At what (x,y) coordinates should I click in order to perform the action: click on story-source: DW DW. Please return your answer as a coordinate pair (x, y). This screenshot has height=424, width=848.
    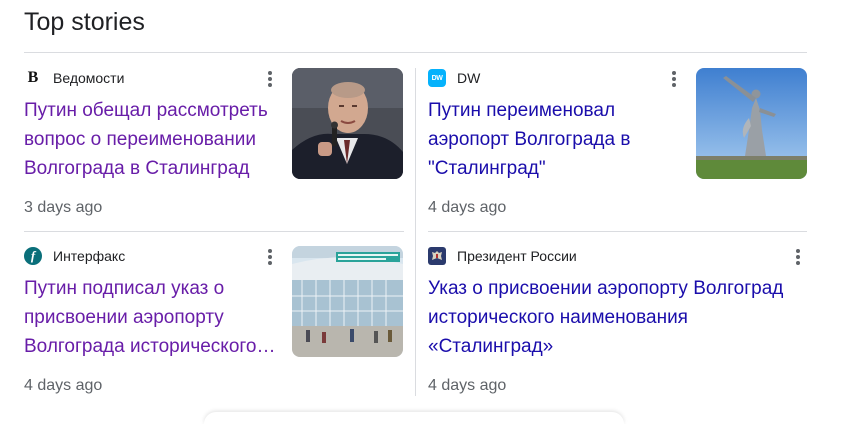
    Looking at the image, I should click on (454, 78).